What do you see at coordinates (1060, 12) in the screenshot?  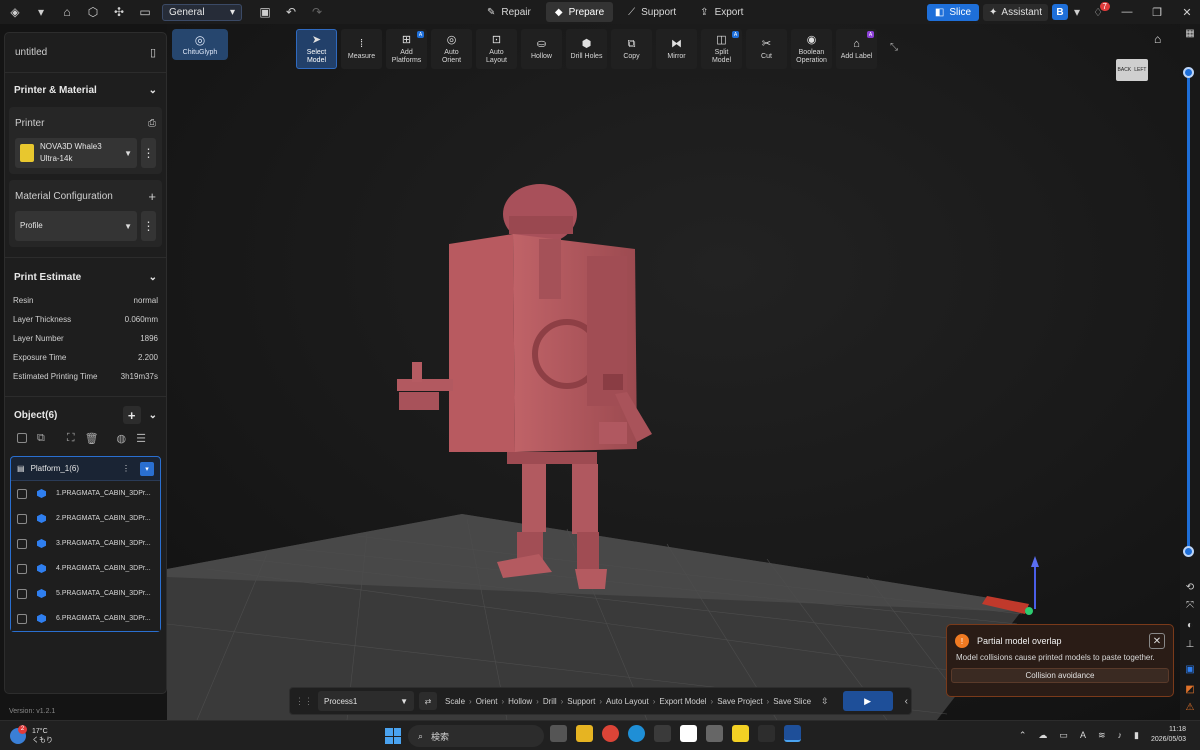 I see `user-avatar: B` at bounding box center [1060, 12].